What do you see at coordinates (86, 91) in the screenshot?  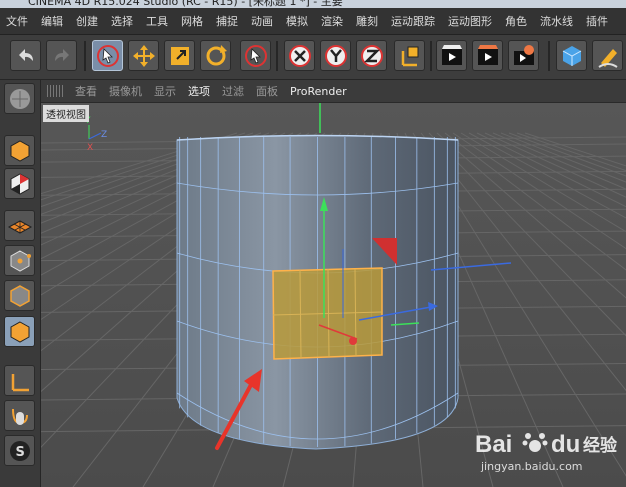 I see `viewport-menu-item: 查看` at bounding box center [86, 91].